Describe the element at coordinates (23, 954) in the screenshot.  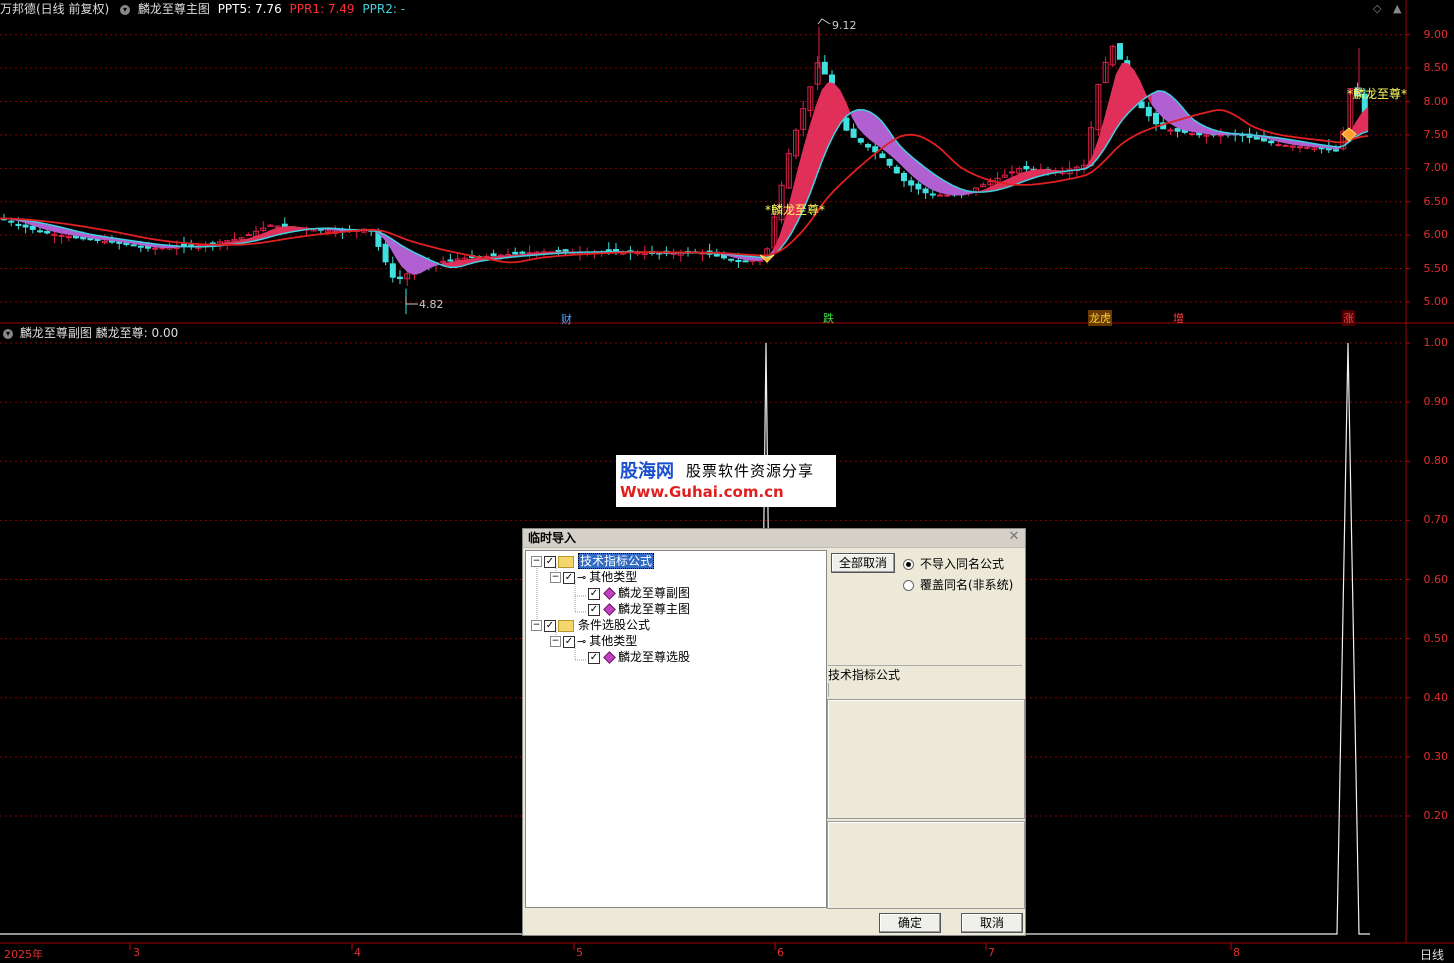
I see `date-label-2025: 2025年` at that location.